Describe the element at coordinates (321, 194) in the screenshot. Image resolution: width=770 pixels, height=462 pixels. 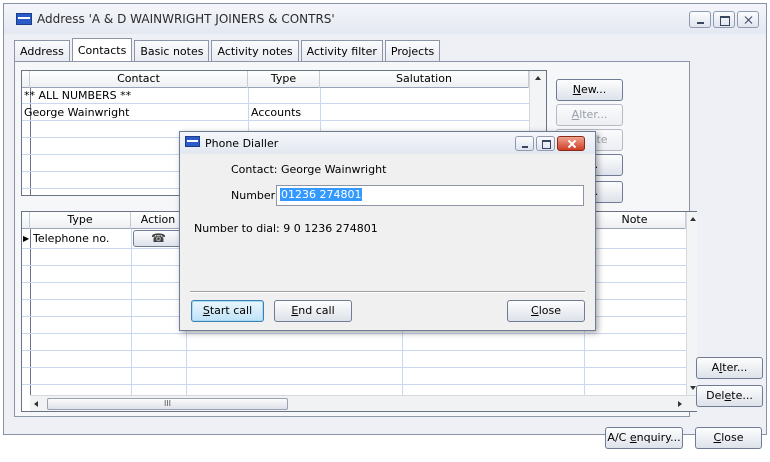
I see `number-value: 01236 274801` at that location.